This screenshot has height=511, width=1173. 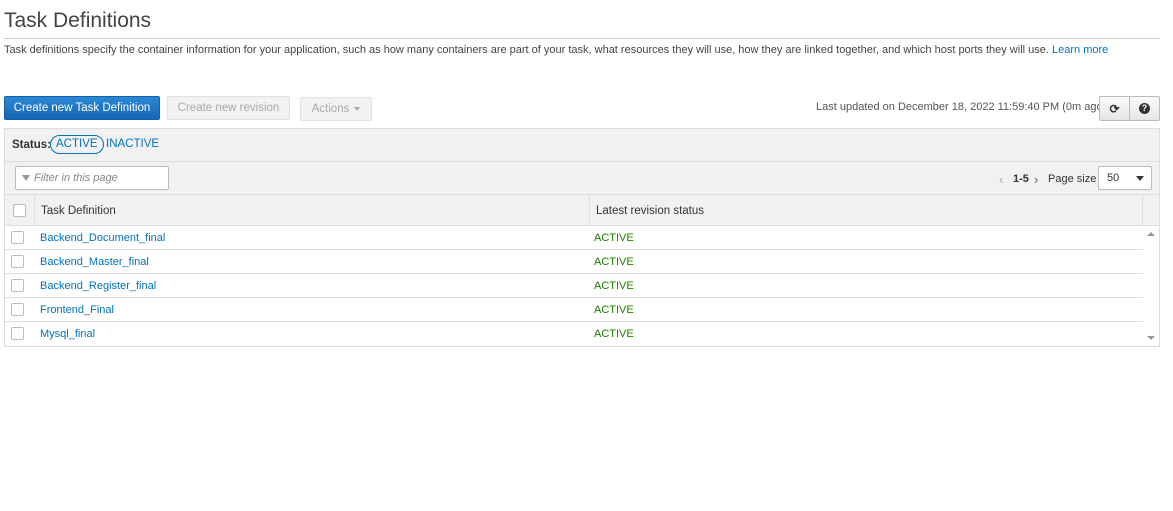 I want to click on table-row: Backend_Register_final ACTIVE, so click(x=574, y=286).